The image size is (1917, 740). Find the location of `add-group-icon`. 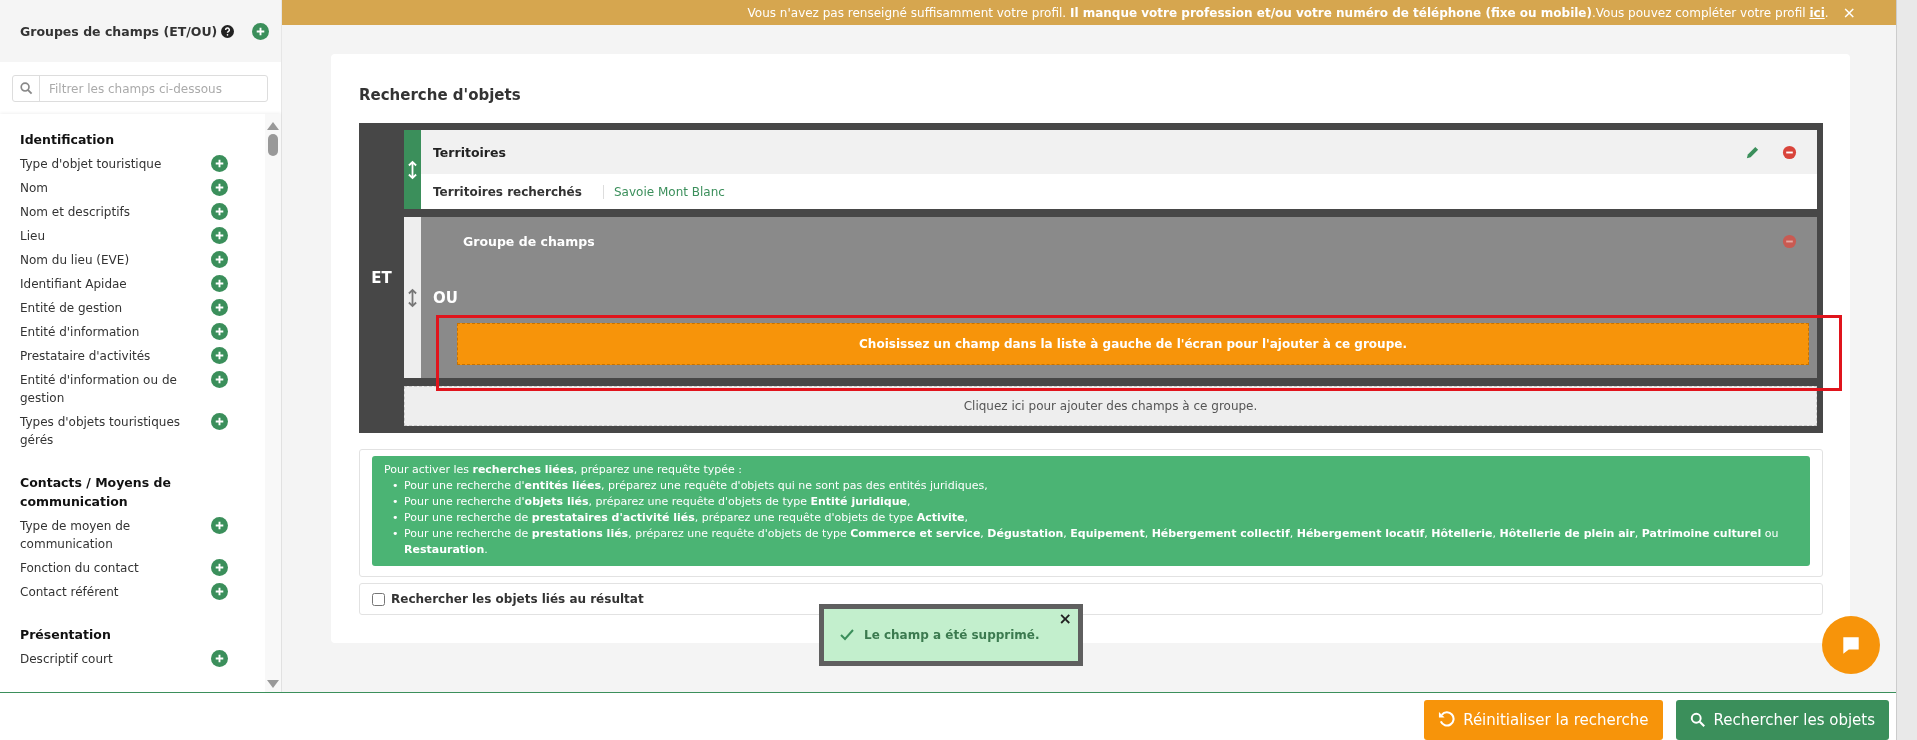

add-group-icon is located at coordinates (260, 31).